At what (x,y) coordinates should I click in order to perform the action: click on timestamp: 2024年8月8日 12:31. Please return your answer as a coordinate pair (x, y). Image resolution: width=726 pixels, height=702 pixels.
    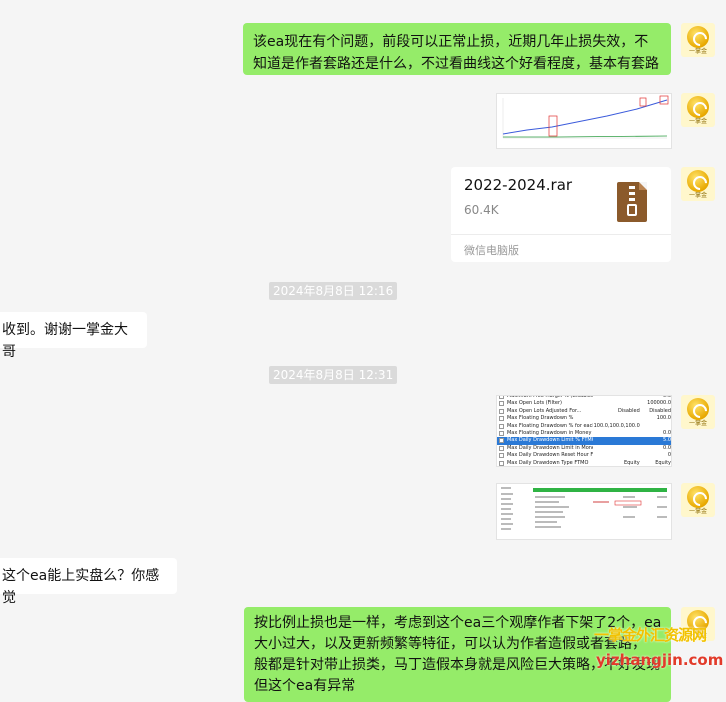
    Looking at the image, I should click on (333, 375).